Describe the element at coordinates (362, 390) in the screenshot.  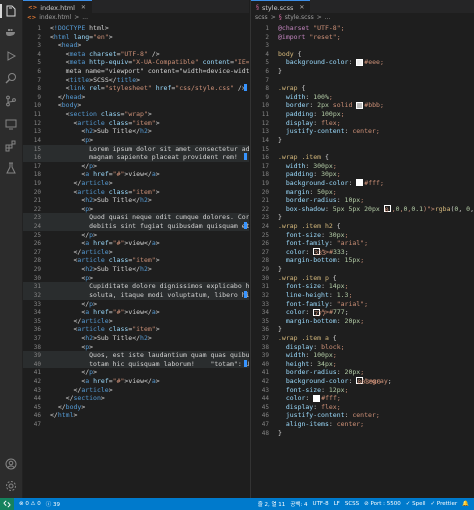
I see `code-line: 43 font-size: 12px;` at that location.